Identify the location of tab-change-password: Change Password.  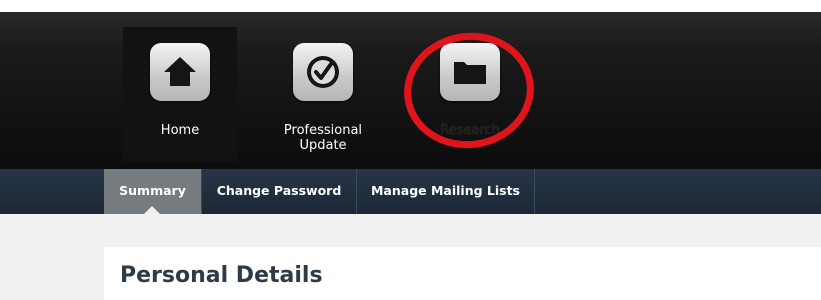
(279, 191).